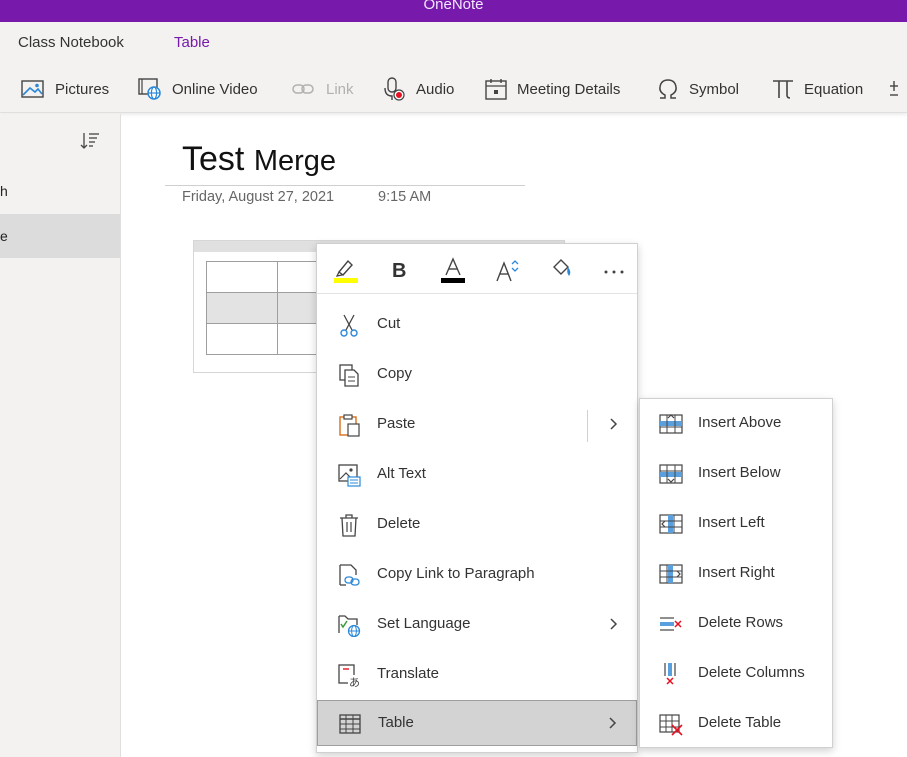 Image resolution: width=907 pixels, height=757 pixels. I want to click on menu-item-copy: Copy, so click(477, 375).